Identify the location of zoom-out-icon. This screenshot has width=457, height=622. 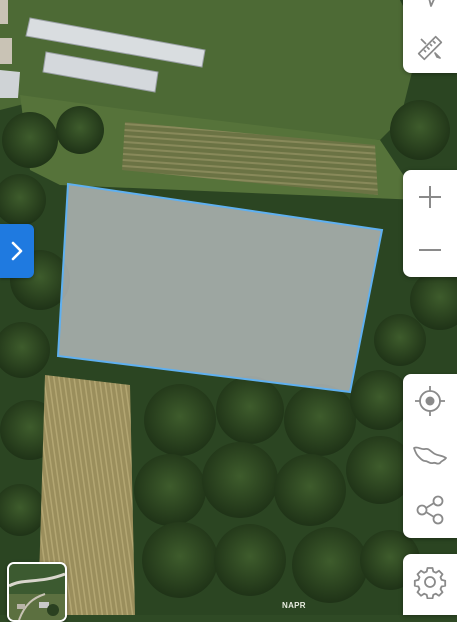
(430, 249).